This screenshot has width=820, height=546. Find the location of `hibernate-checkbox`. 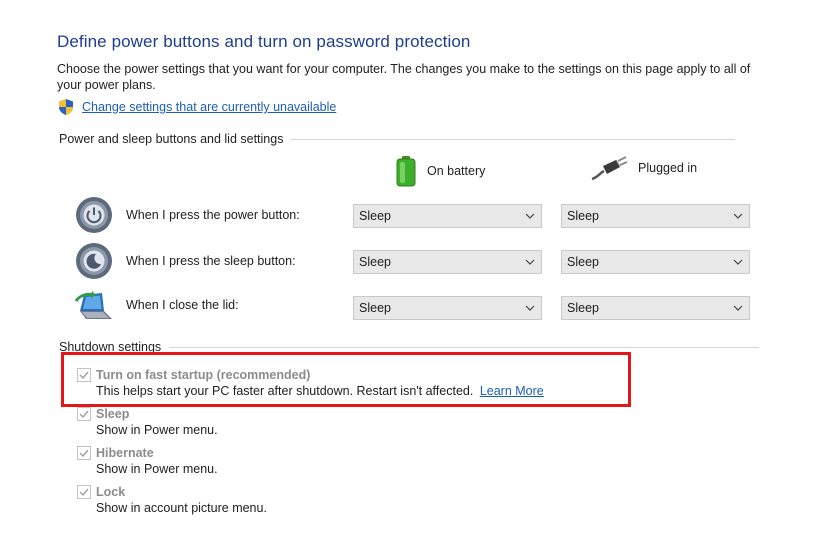

hibernate-checkbox is located at coordinates (84, 452).